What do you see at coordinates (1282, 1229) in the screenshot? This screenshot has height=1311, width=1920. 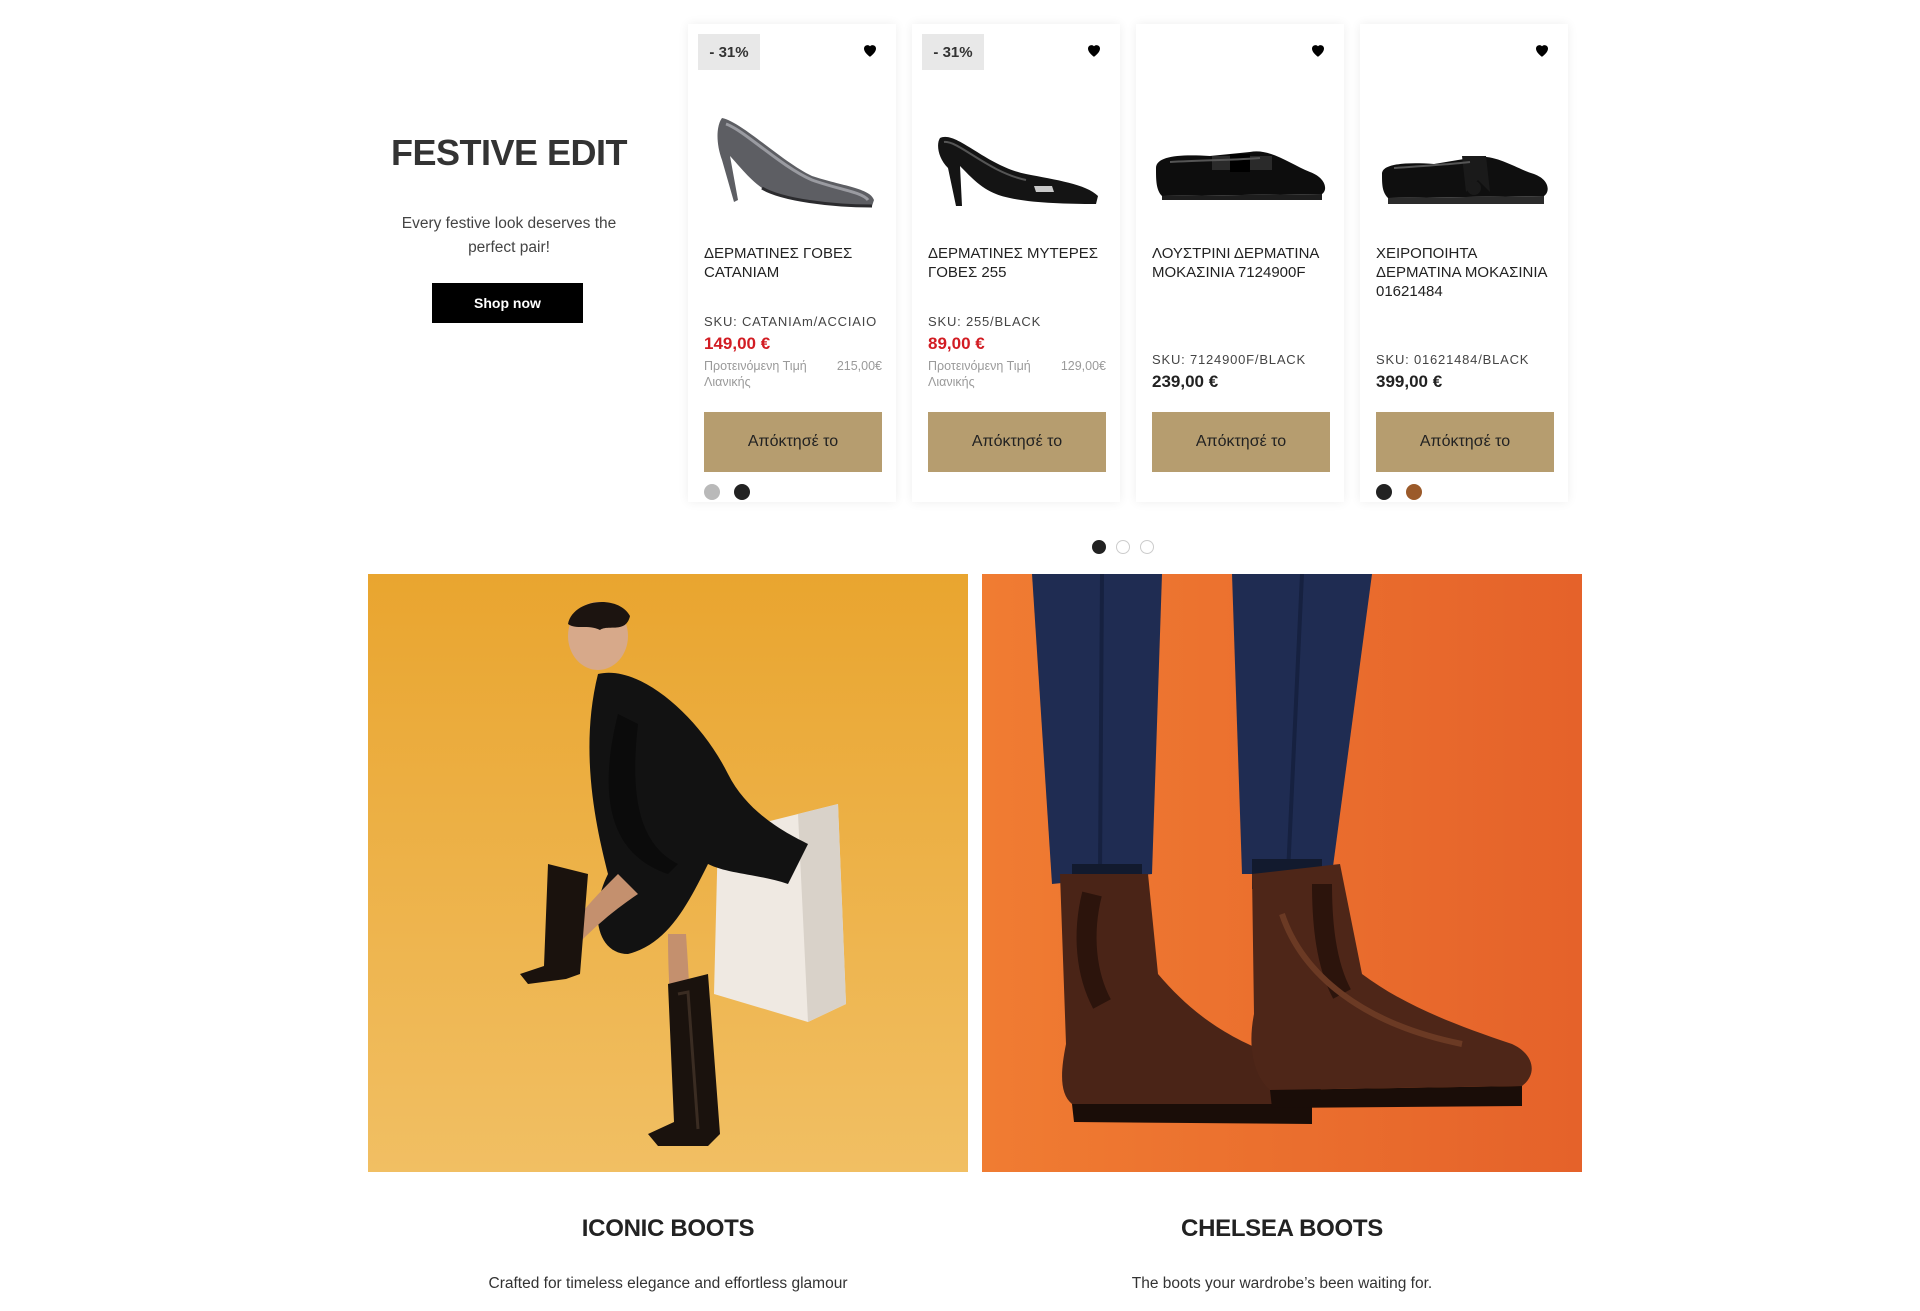 I see `chelsea-boots-title: CHELSEA BOOTS` at bounding box center [1282, 1229].